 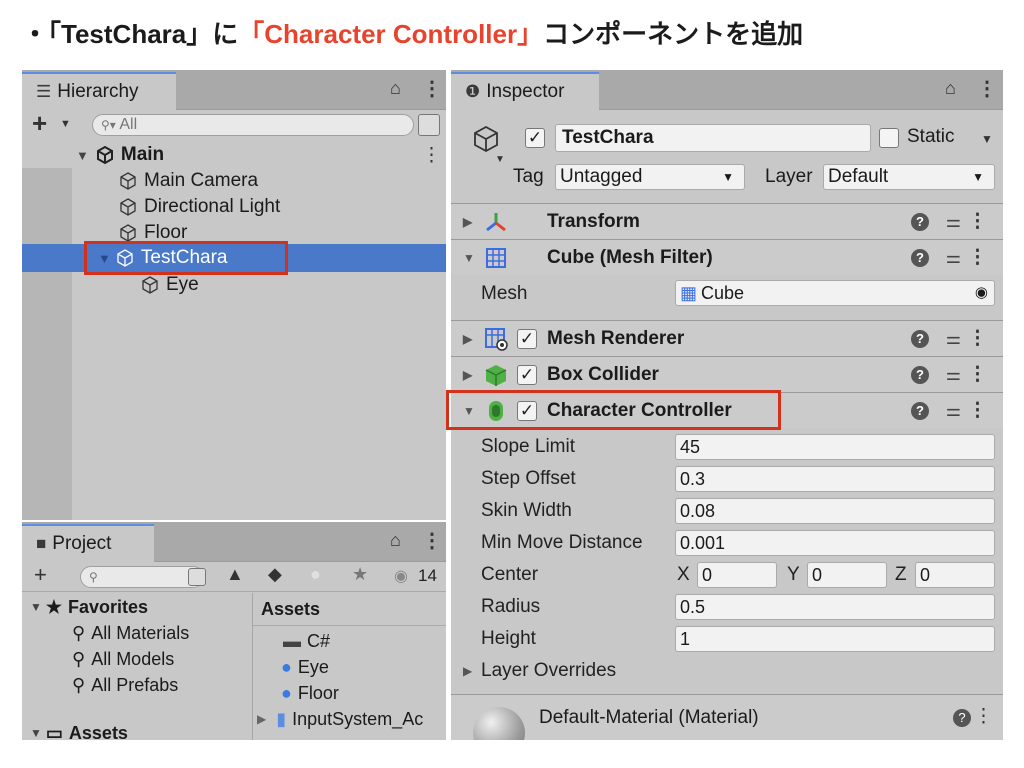 What do you see at coordinates (275, 574) in the screenshot?
I see `label-filter-icon: ◆` at bounding box center [275, 574].